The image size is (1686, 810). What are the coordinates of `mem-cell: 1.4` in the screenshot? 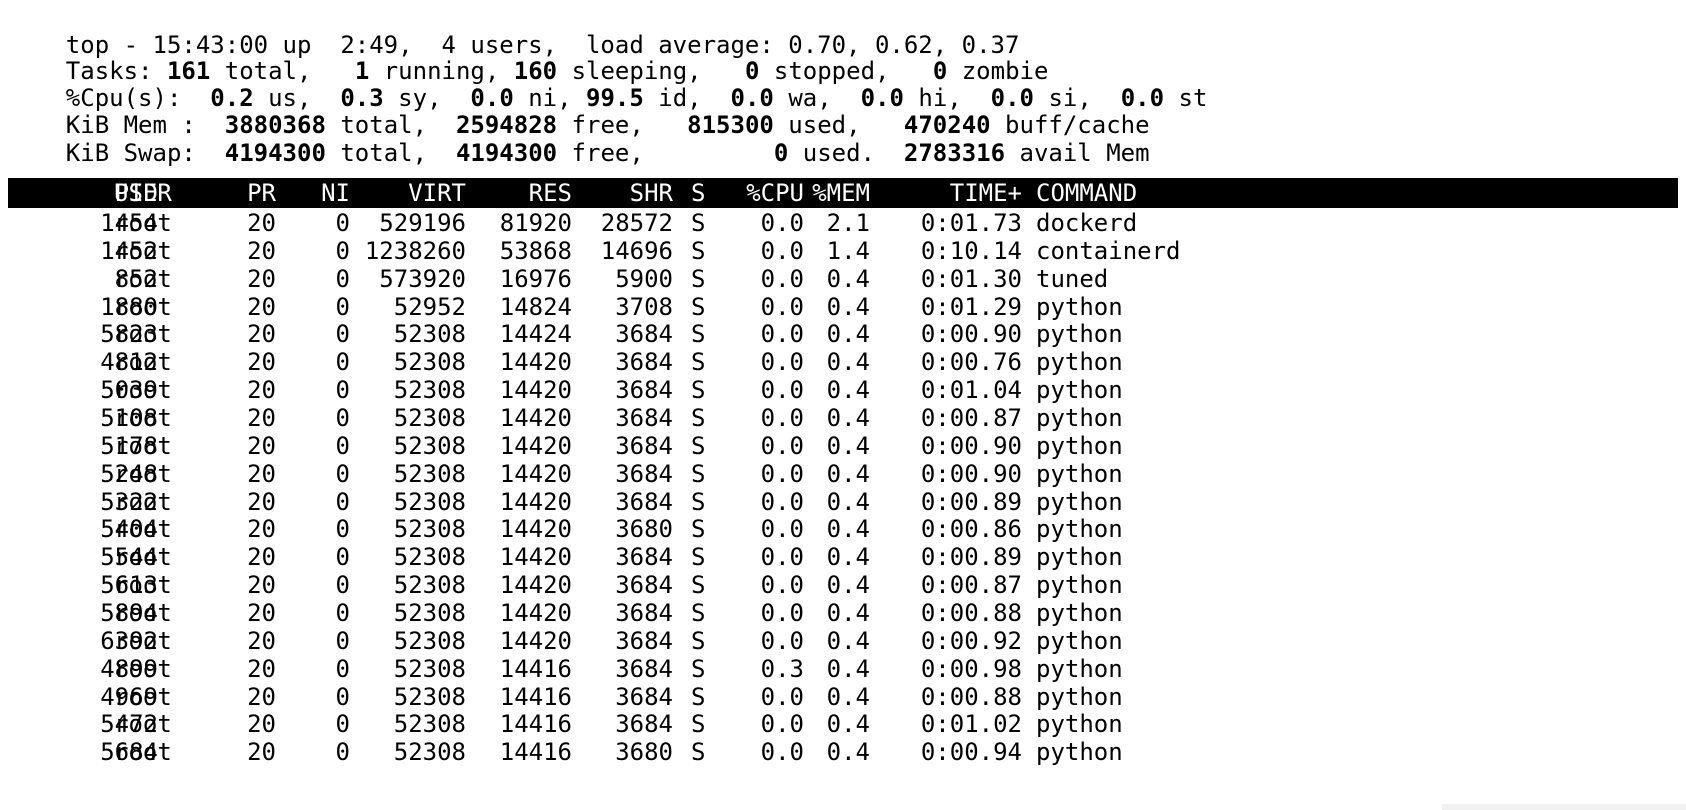 It's located at (848, 251).